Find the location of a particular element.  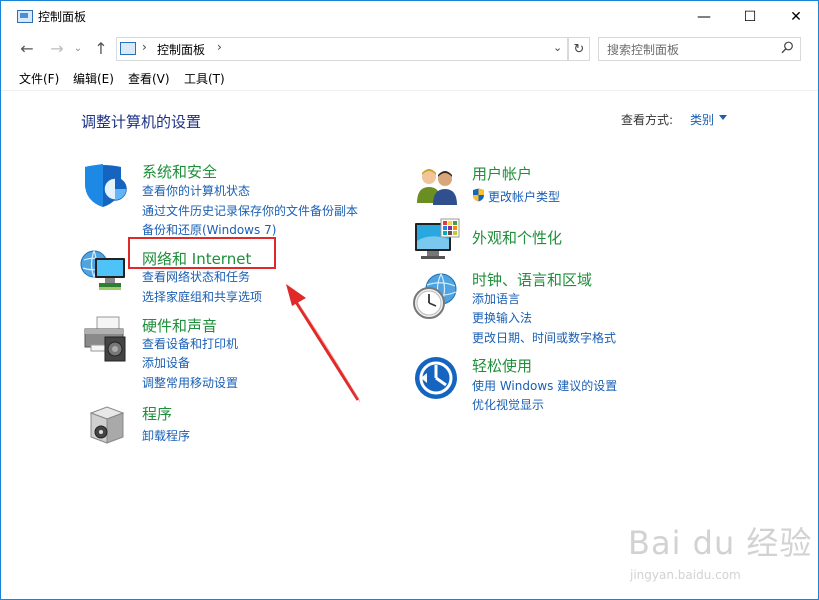

link-date-time-format: 更改日期、时间或数字格式 is located at coordinates (544, 337).